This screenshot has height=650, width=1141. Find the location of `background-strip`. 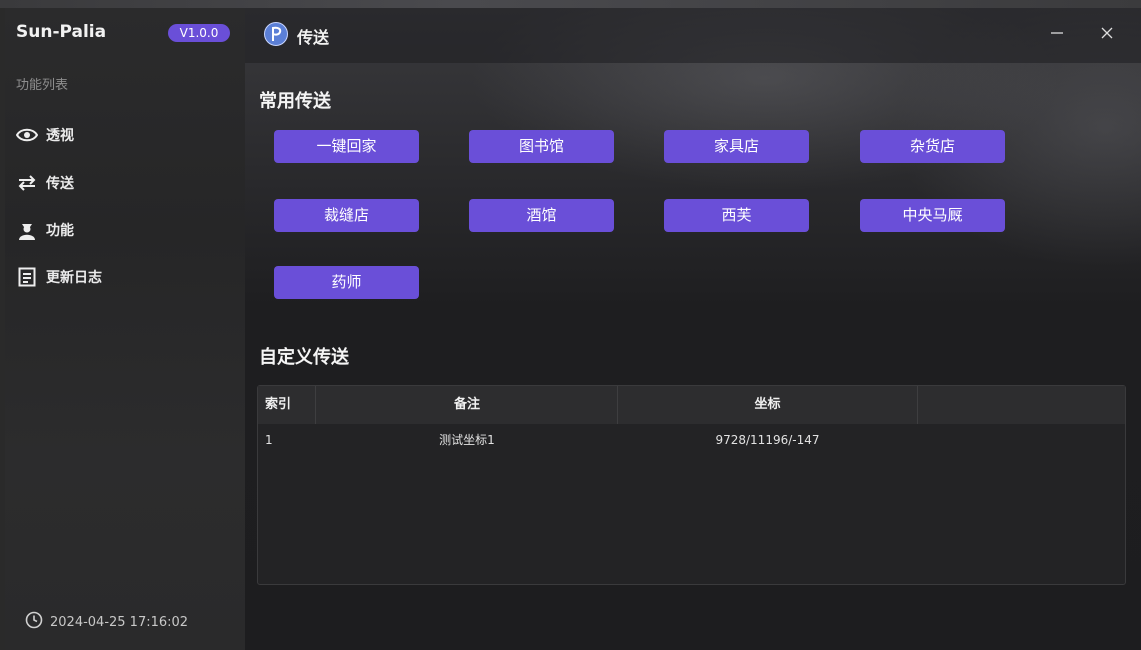

background-strip is located at coordinates (570, 4).